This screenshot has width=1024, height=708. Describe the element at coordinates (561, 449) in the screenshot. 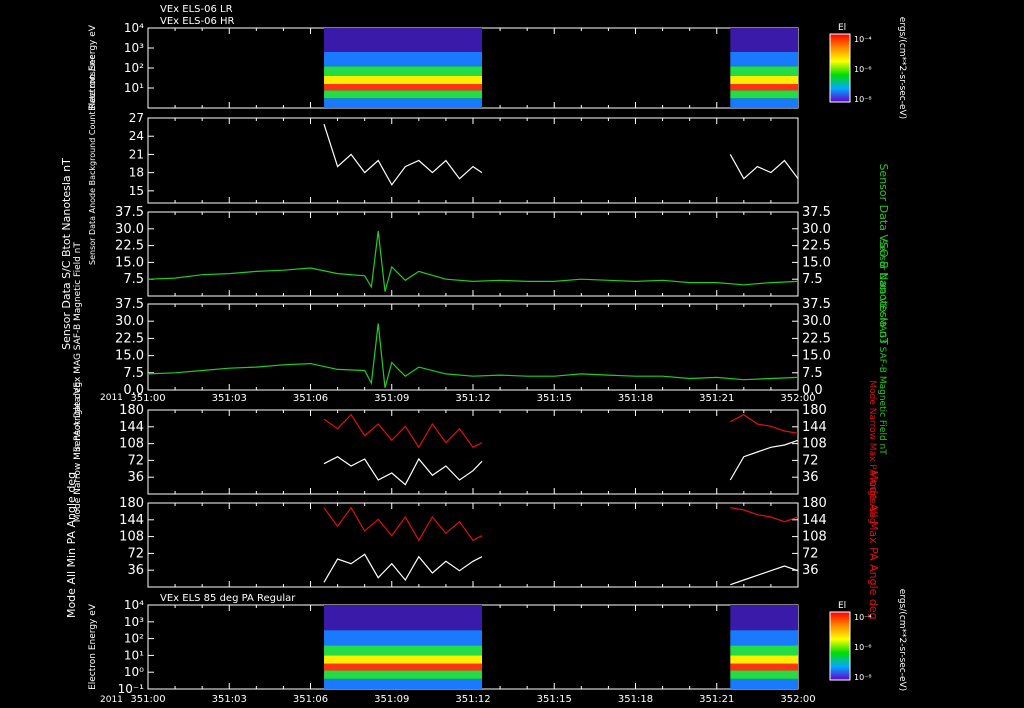

I see `panel-5-narrow-pa-traces` at that location.